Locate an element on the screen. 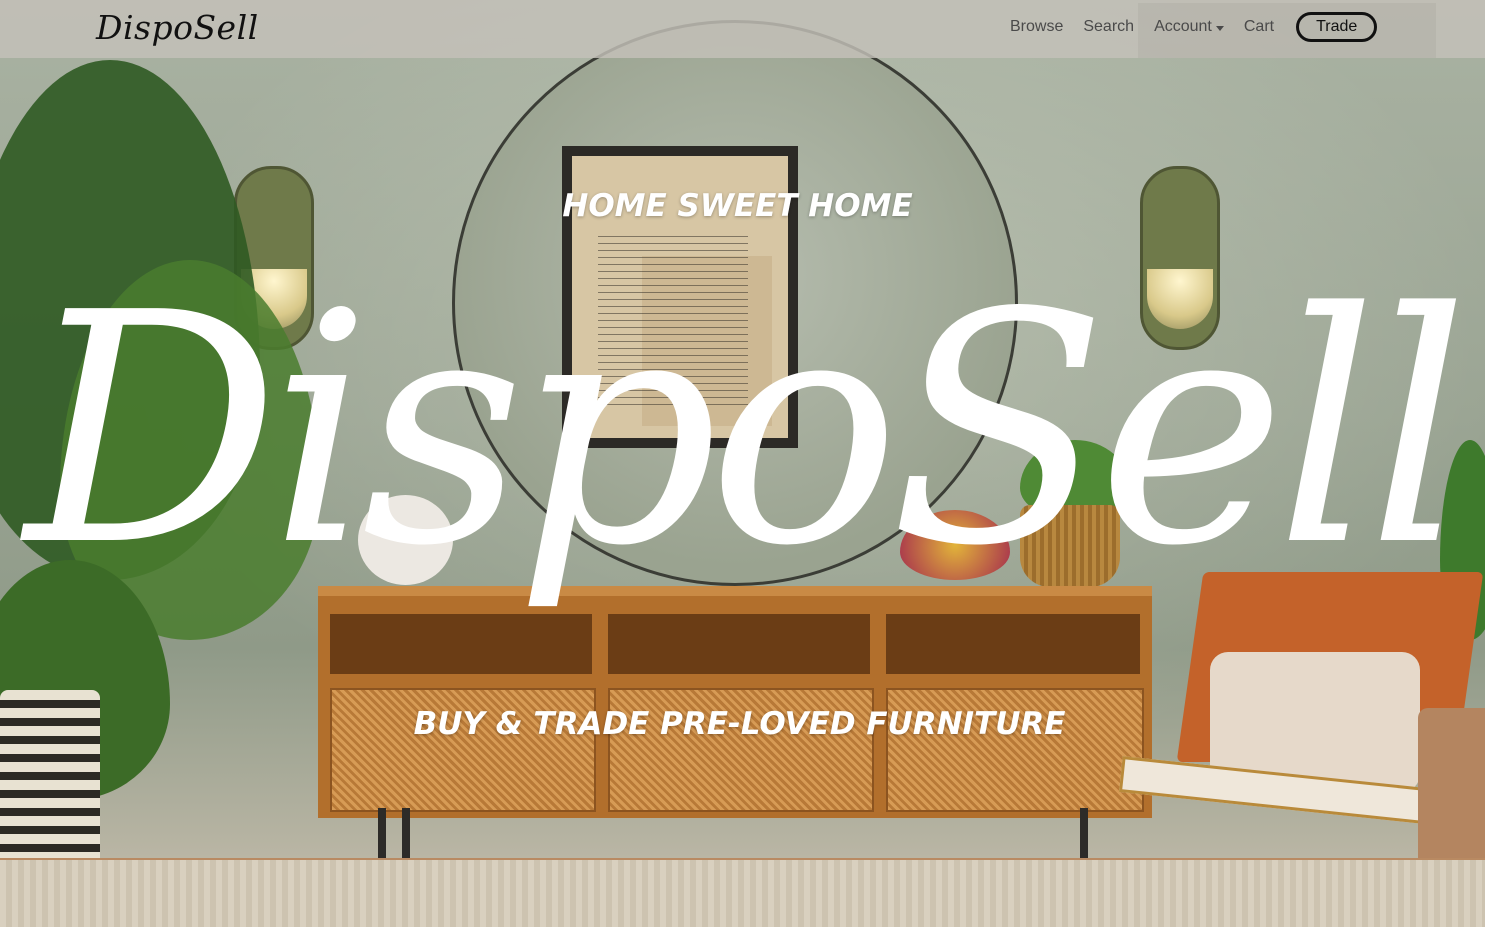 The width and height of the screenshot is (1485, 927). caret-down-icon is located at coordinates (1219, 28).